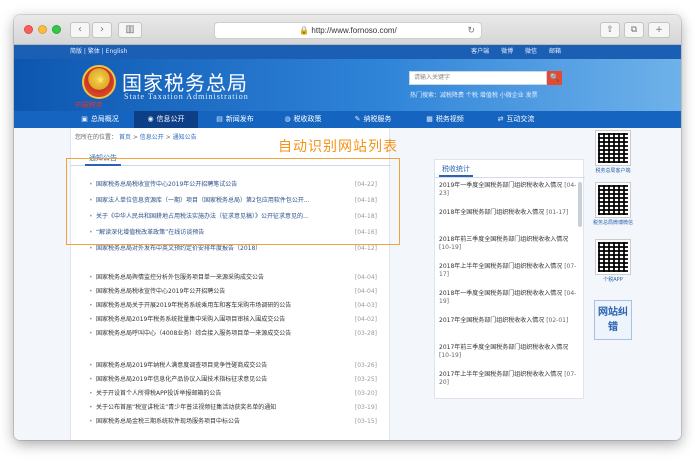 This screenshot has height=463, width=695. I want to click on breadcrumb: 您所在的位置： 首页 > 信息公开 > 通知公告, so click(136, 137).